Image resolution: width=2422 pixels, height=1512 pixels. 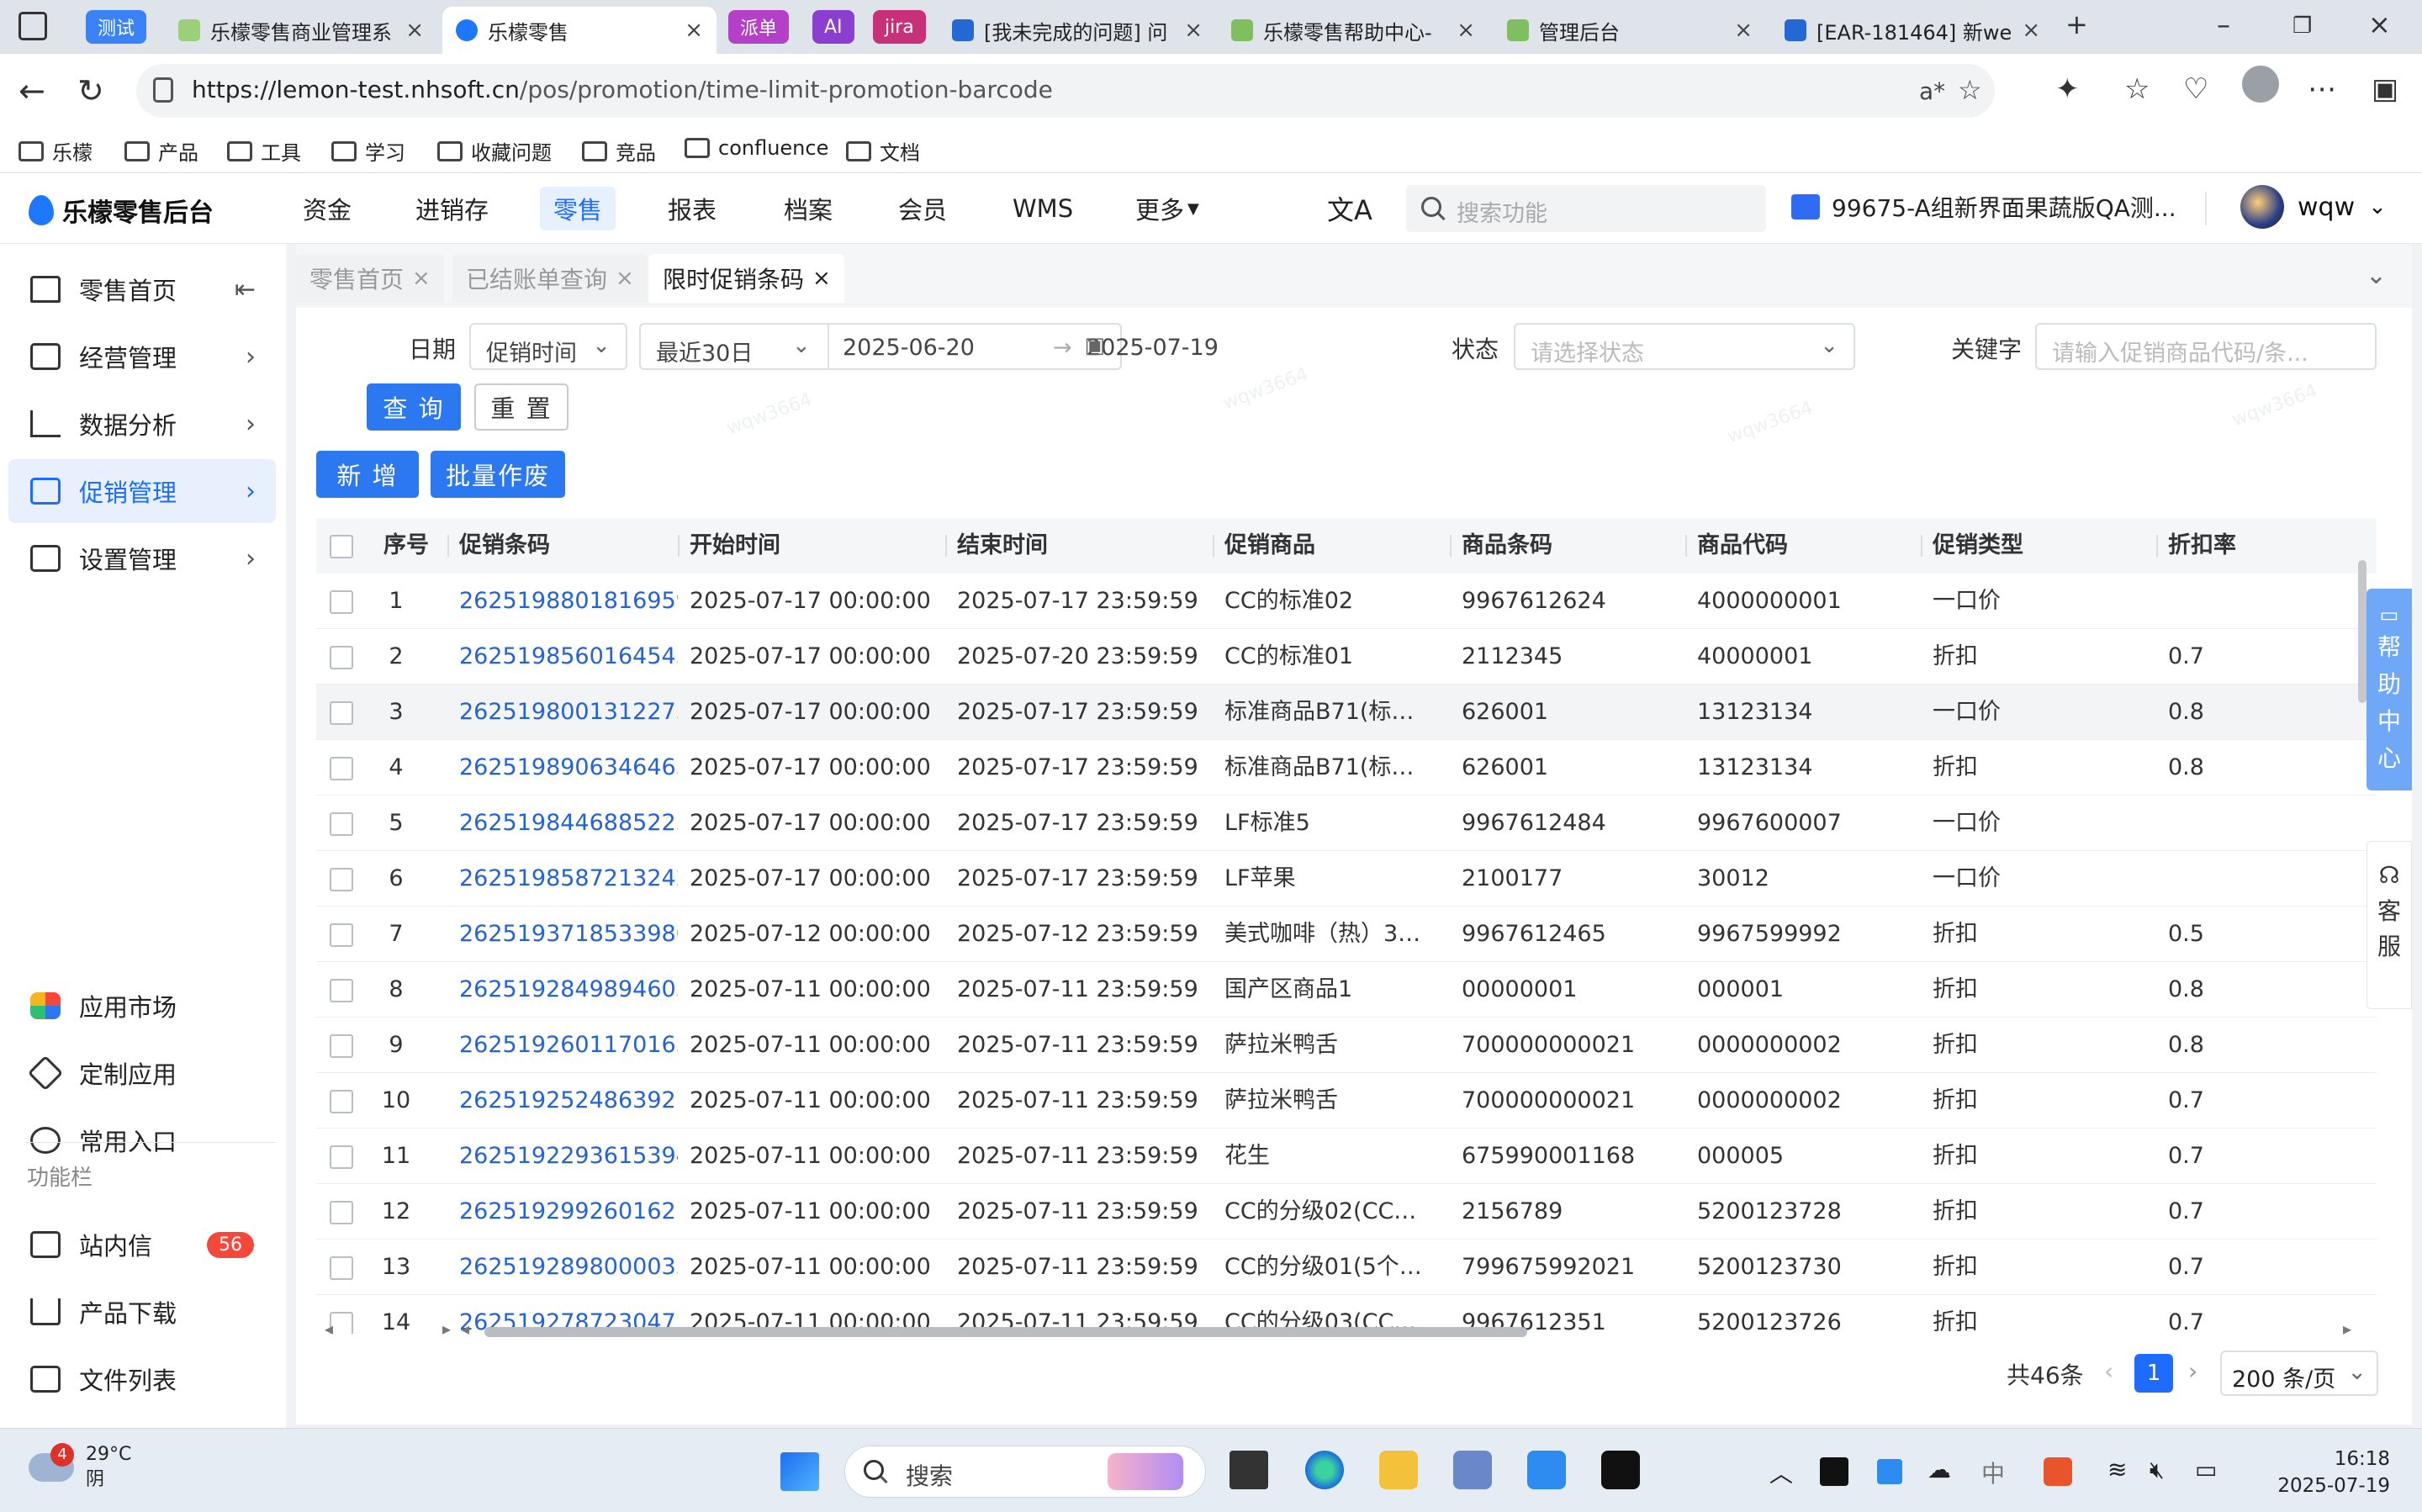 I want to click on select-all-checkbox, so click(x=341, y=546).